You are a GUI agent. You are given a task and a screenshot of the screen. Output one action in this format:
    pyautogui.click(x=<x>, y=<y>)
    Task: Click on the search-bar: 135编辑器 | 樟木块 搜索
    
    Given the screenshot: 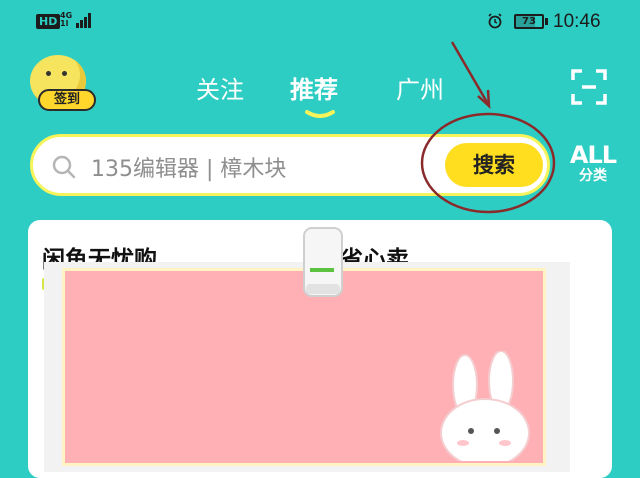 What is the action you would take?
    pyautogui.click(x=290, y=165)
    